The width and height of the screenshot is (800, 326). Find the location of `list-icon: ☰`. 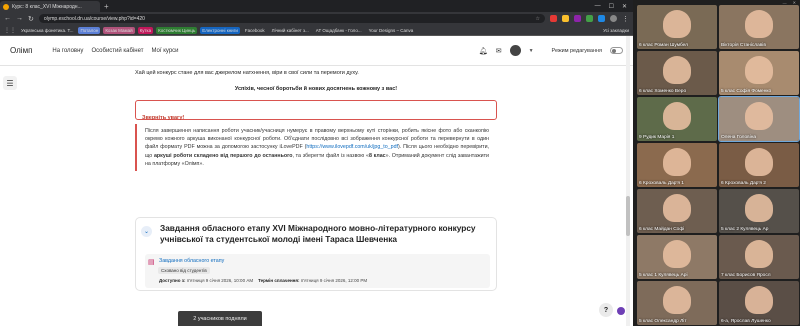

list-icon: ☰ is located at coordinates (10, 83).